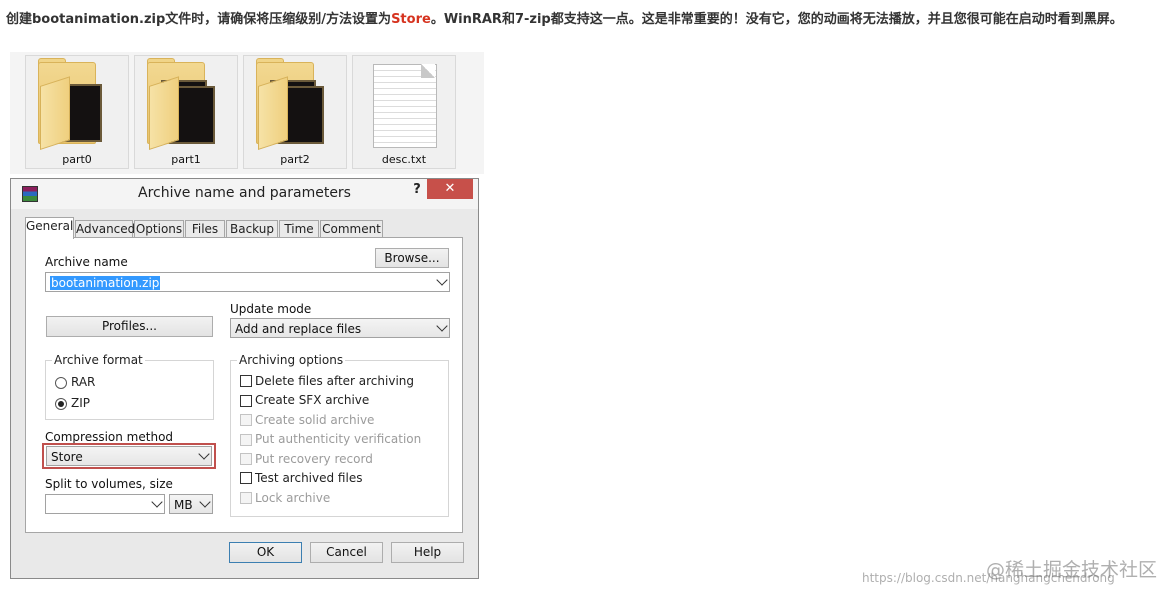  I want to click on title-bar: Archive name and parameters ? ✕, so click(244, 194).